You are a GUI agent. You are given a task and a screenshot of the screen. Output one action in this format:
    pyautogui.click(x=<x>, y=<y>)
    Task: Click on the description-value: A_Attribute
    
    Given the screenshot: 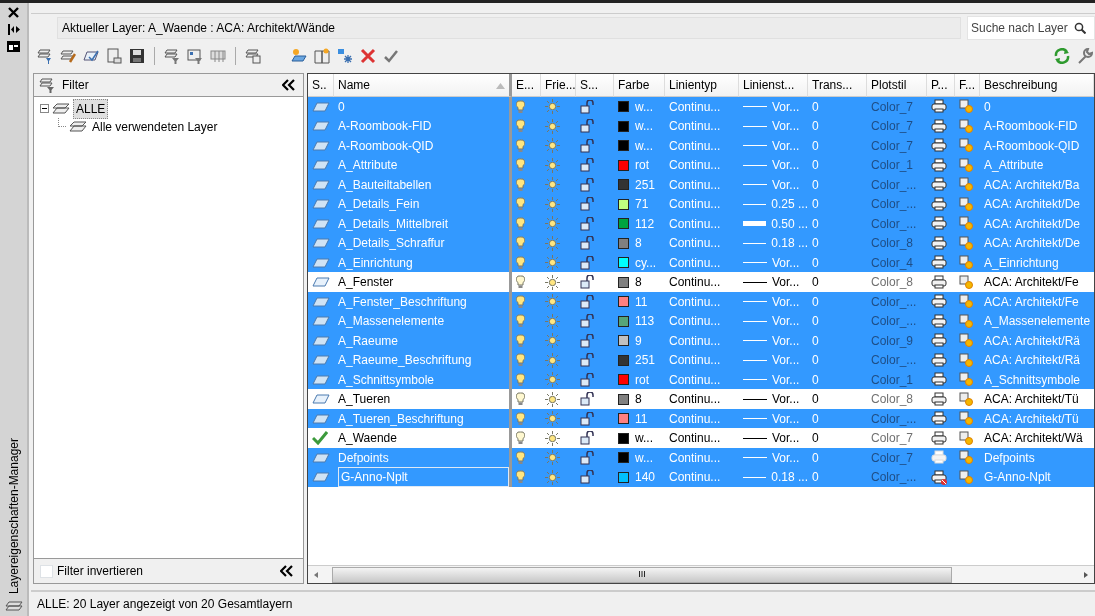 What is the action you would take?
    pyautogui.click(x=1037, y=165)
    